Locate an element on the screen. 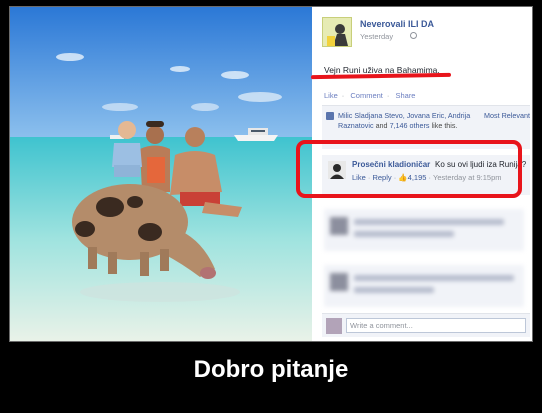 The height and width of the screenshot is (413, 542). like-link: Like is located at coordinates (331, 95).